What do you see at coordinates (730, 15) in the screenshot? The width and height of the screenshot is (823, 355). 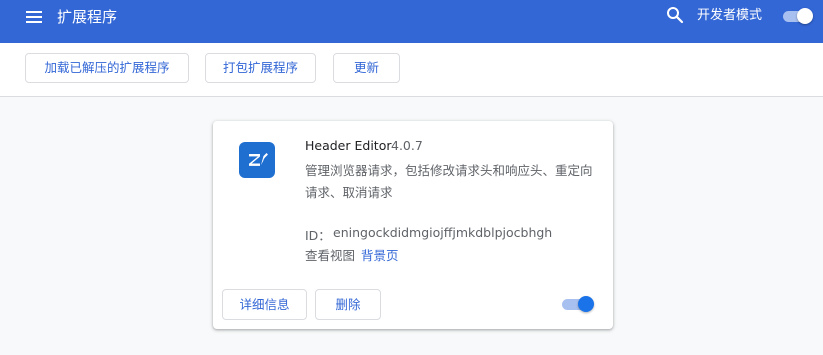 I see `developer-mode-label: 开发者模式` at bounding box center [730, 15].